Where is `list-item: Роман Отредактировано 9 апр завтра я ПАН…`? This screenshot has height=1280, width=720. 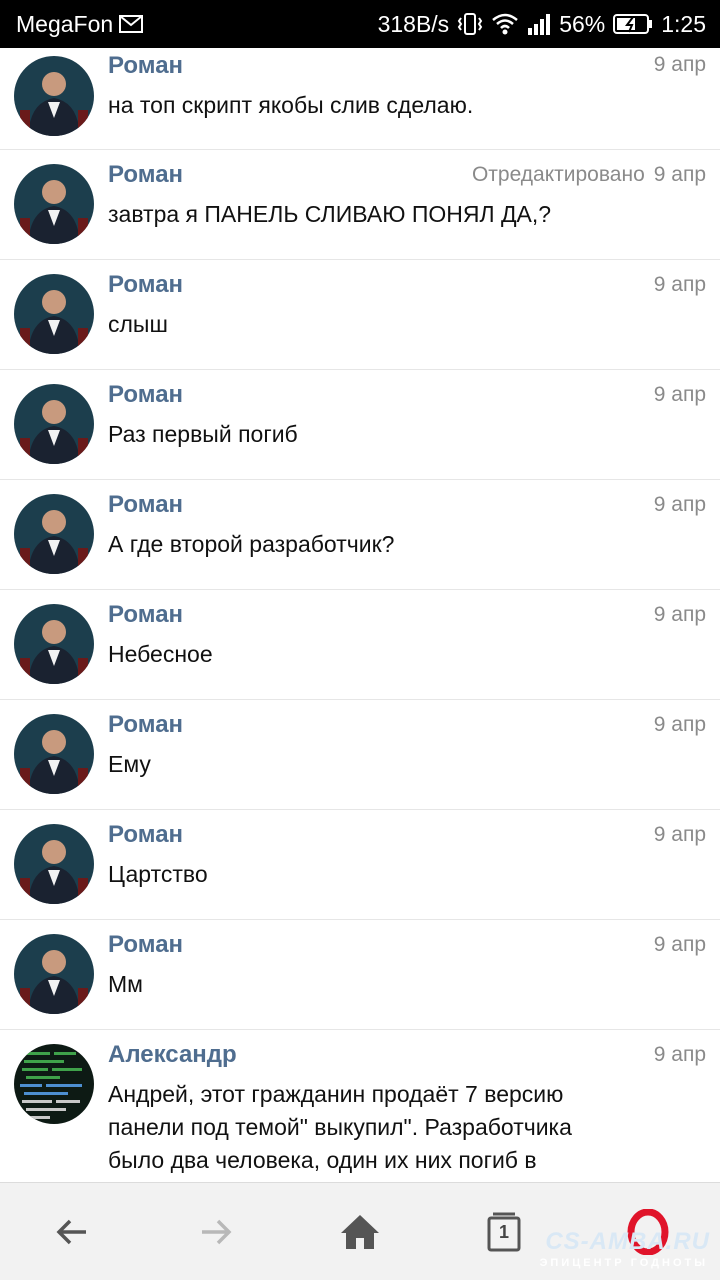
list-item: Роман Отредактировано 9 апр завтра я ПАН… is located at coordinates (360, 205).